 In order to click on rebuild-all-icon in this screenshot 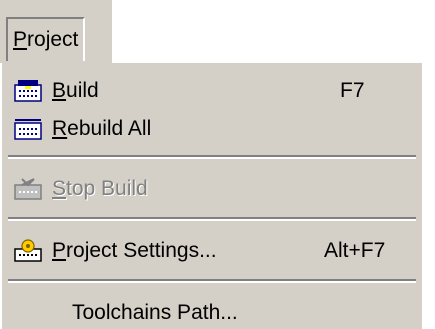, I will do `click(28, 129)`.